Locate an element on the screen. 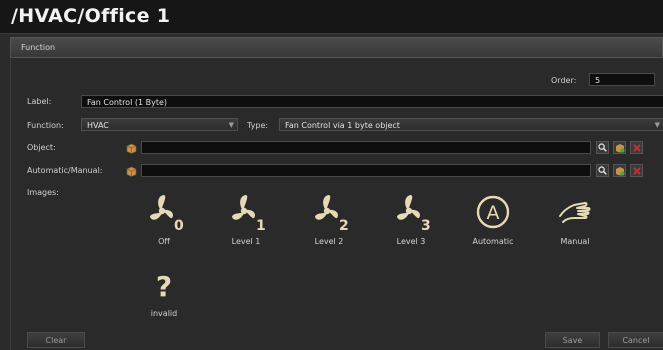 The width and height of the screenshot is (663, 350). object-input is located at coordinates (366, 147).